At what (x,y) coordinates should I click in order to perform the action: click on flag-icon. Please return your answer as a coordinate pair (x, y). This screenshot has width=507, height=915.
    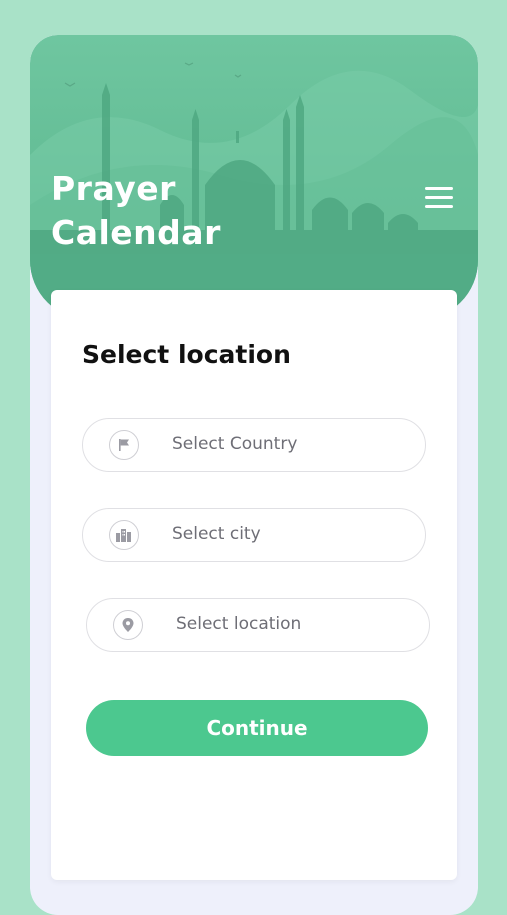
    Looking at the image, I should click on (124, 445).